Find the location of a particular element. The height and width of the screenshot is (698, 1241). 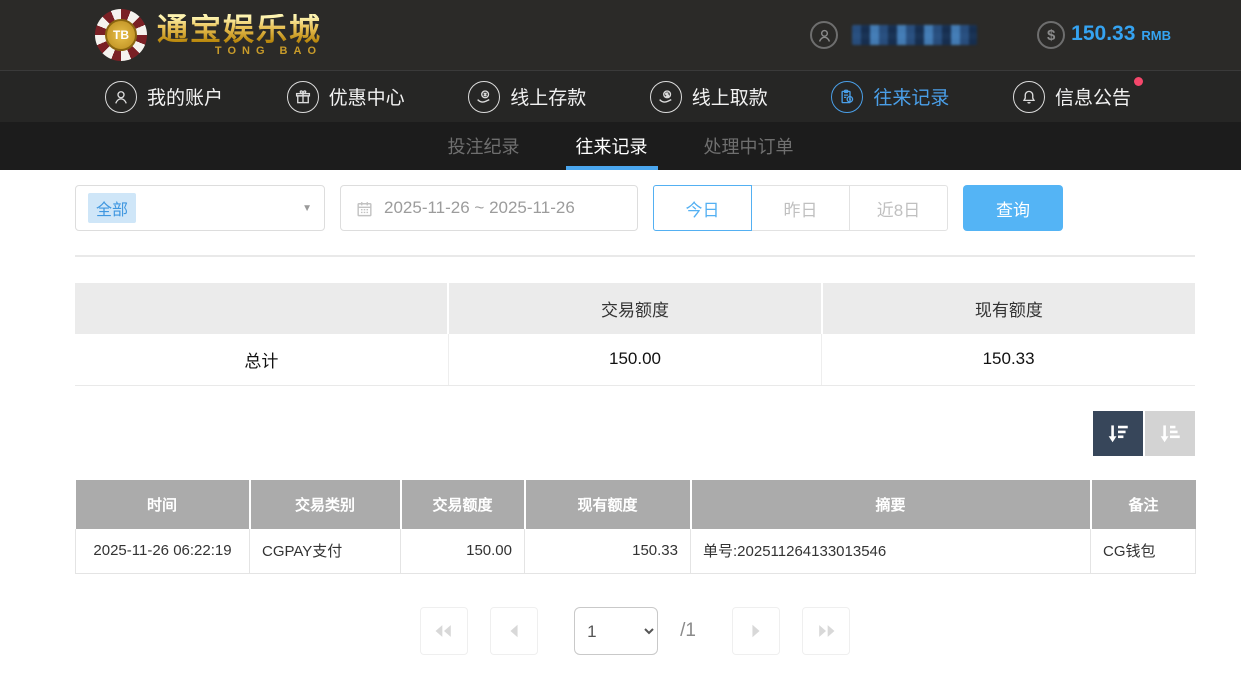

top-header: TB 通宝娱乐城 TONG BAO $ 150.33 RMB is located at coordinates (620, 35).